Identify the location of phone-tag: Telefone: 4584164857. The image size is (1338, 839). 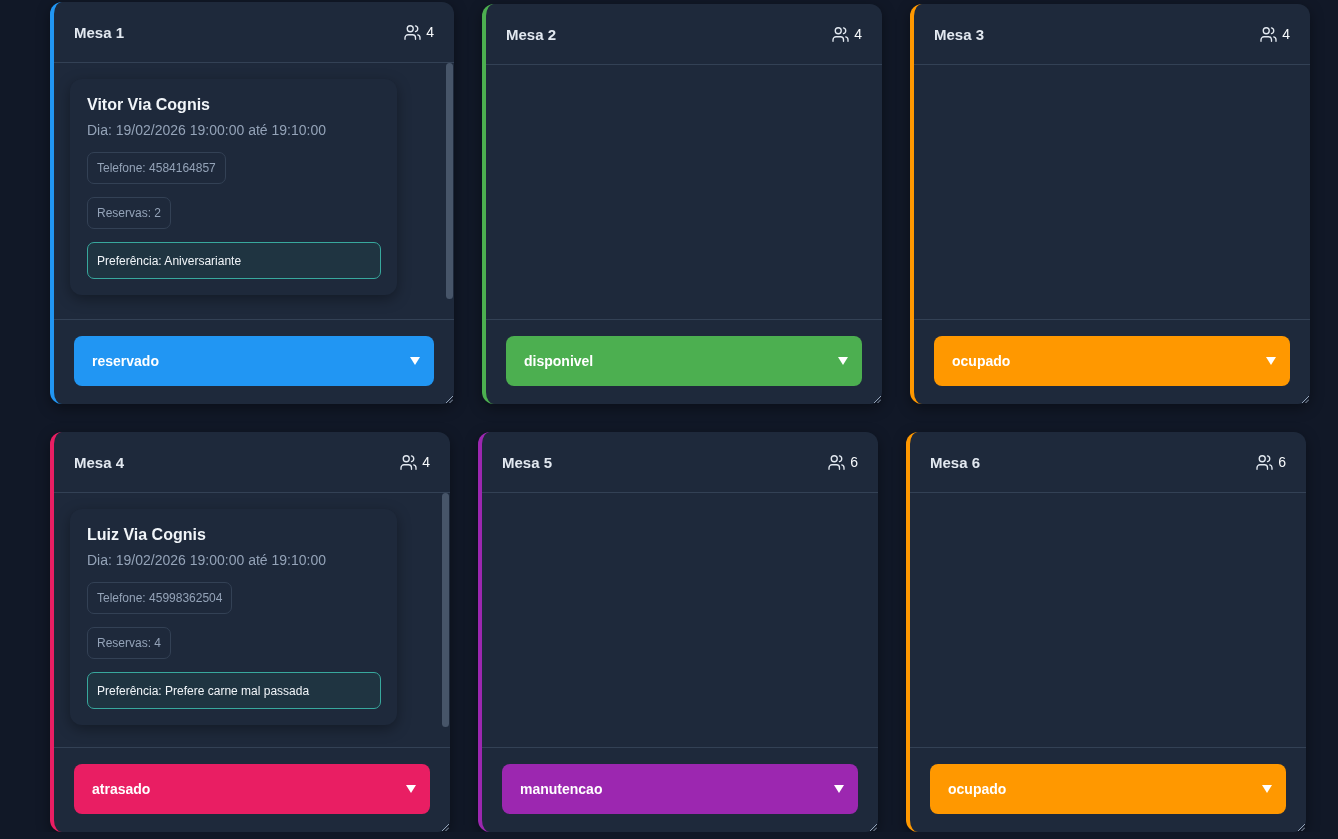
(156, 168).